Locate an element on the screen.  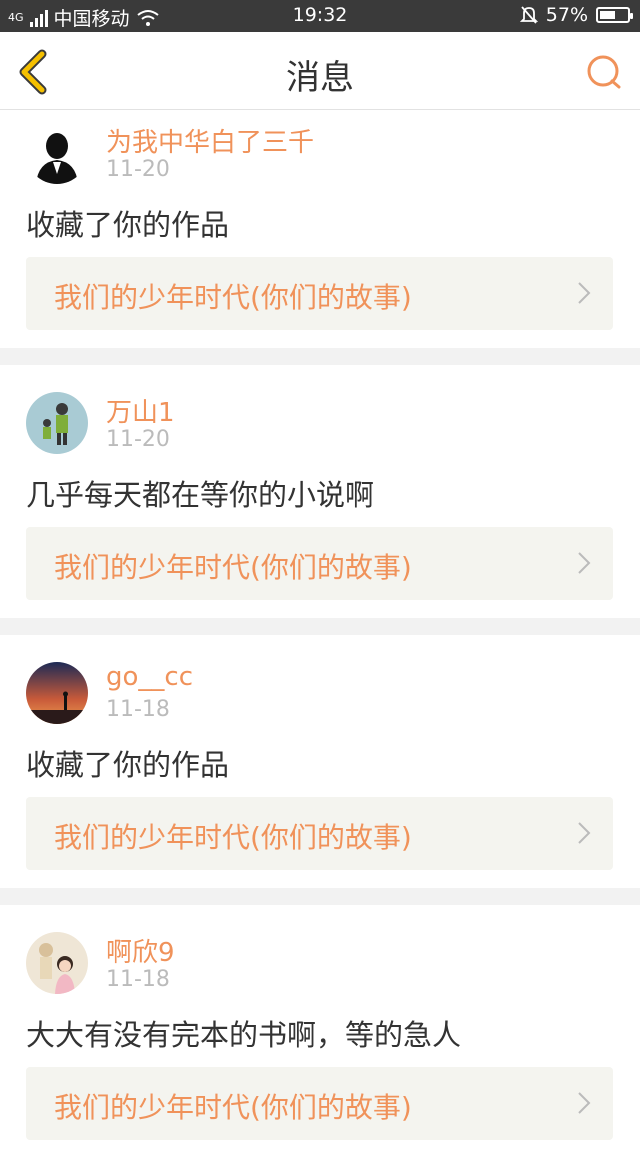
battery-icon is located at coordinates (614, 15).